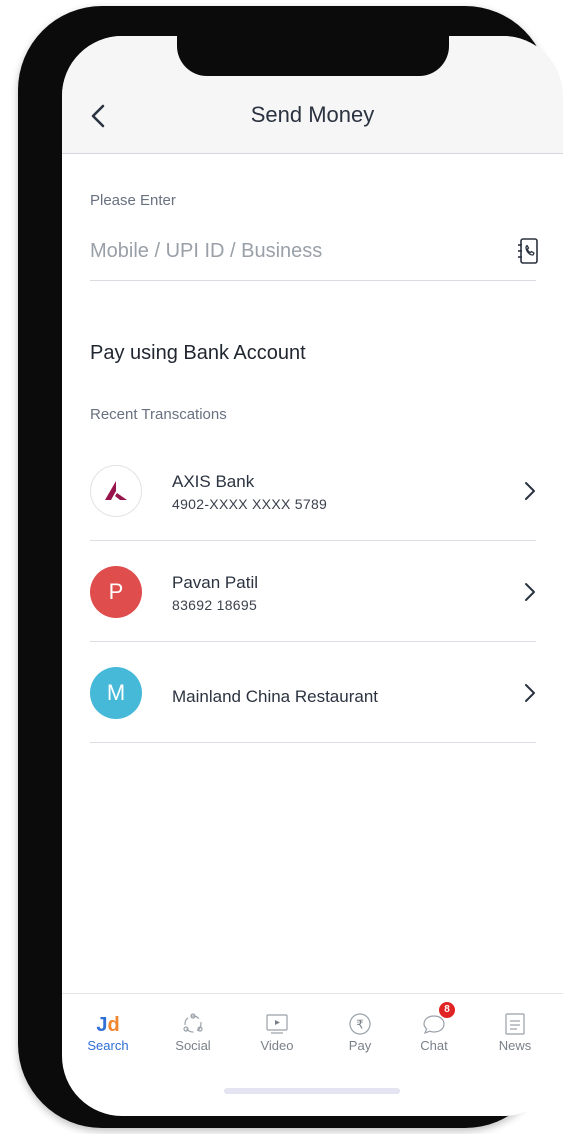  Describe the element at coordinates (275, 696) in the screenshot. I see `recent-item-name: Mainland China Restaurant` at that location.